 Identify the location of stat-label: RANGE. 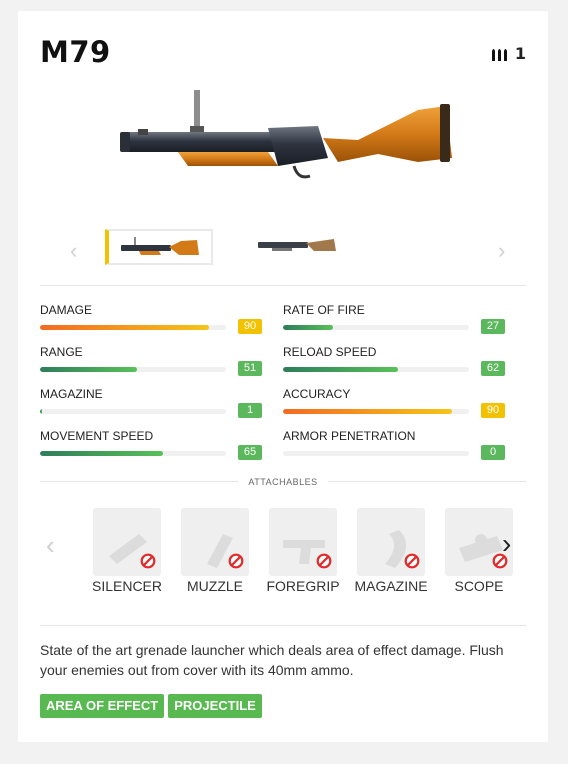
(61, 352).